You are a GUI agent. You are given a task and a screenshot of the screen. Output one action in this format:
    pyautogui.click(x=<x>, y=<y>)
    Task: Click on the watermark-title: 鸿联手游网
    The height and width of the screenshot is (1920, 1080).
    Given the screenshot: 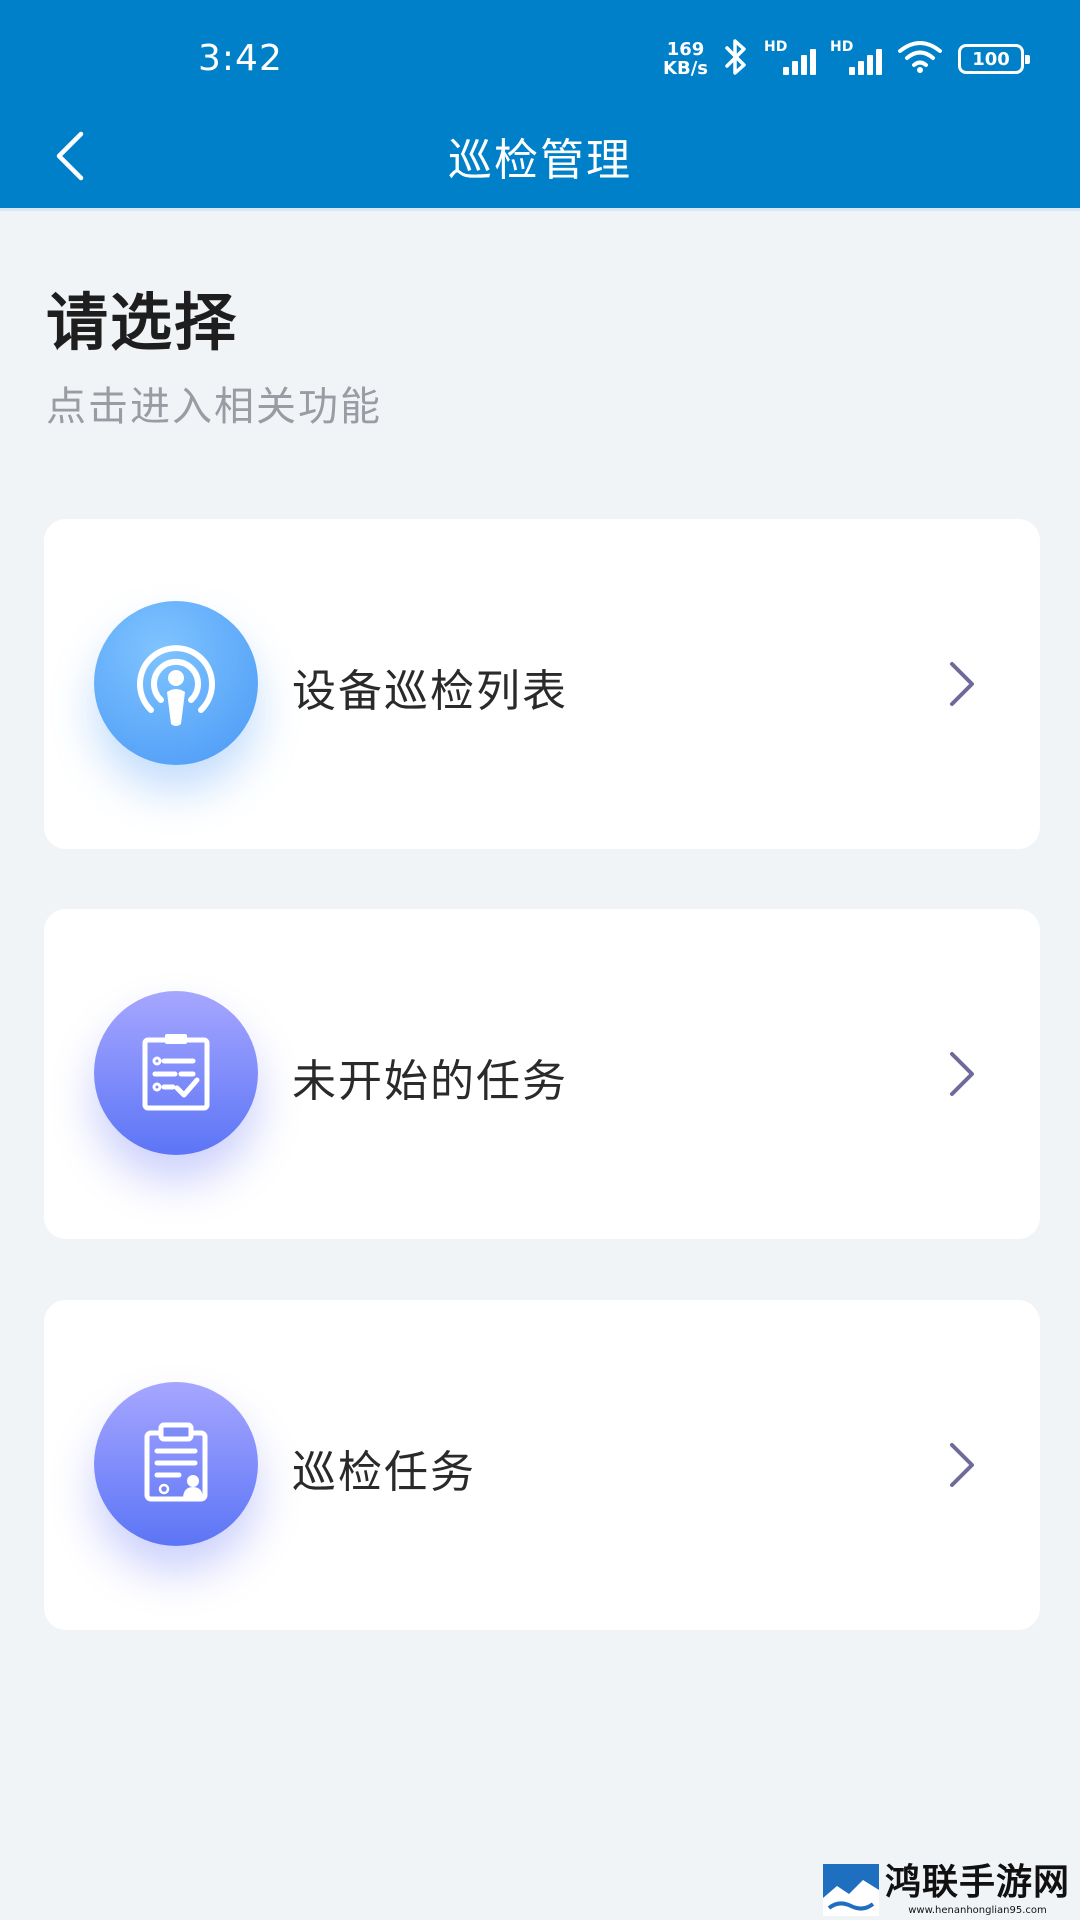 What is the action you would take?
    pyautogui.click(x=977, y=1882)
    